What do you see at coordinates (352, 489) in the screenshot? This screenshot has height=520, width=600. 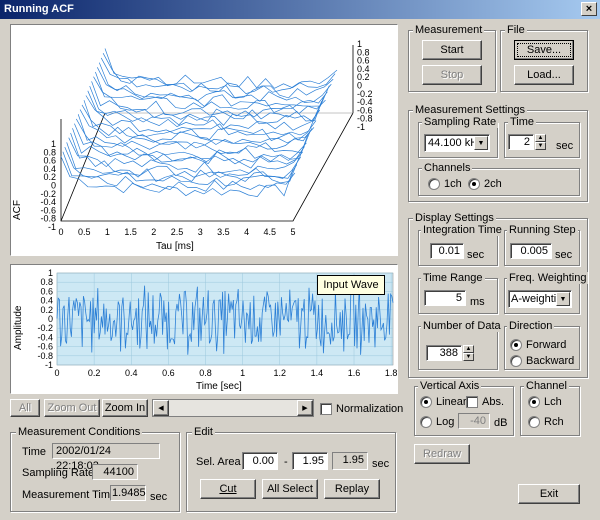 I see `replay-button: Replay` at bounding box center [352, 489].